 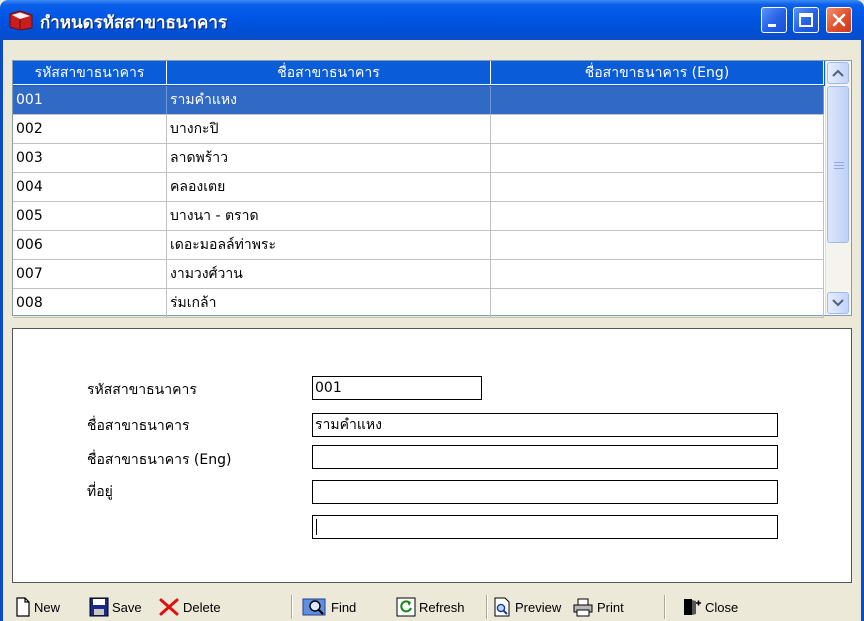 I want to click on delete-x-icon, so click(x=169, y=607).